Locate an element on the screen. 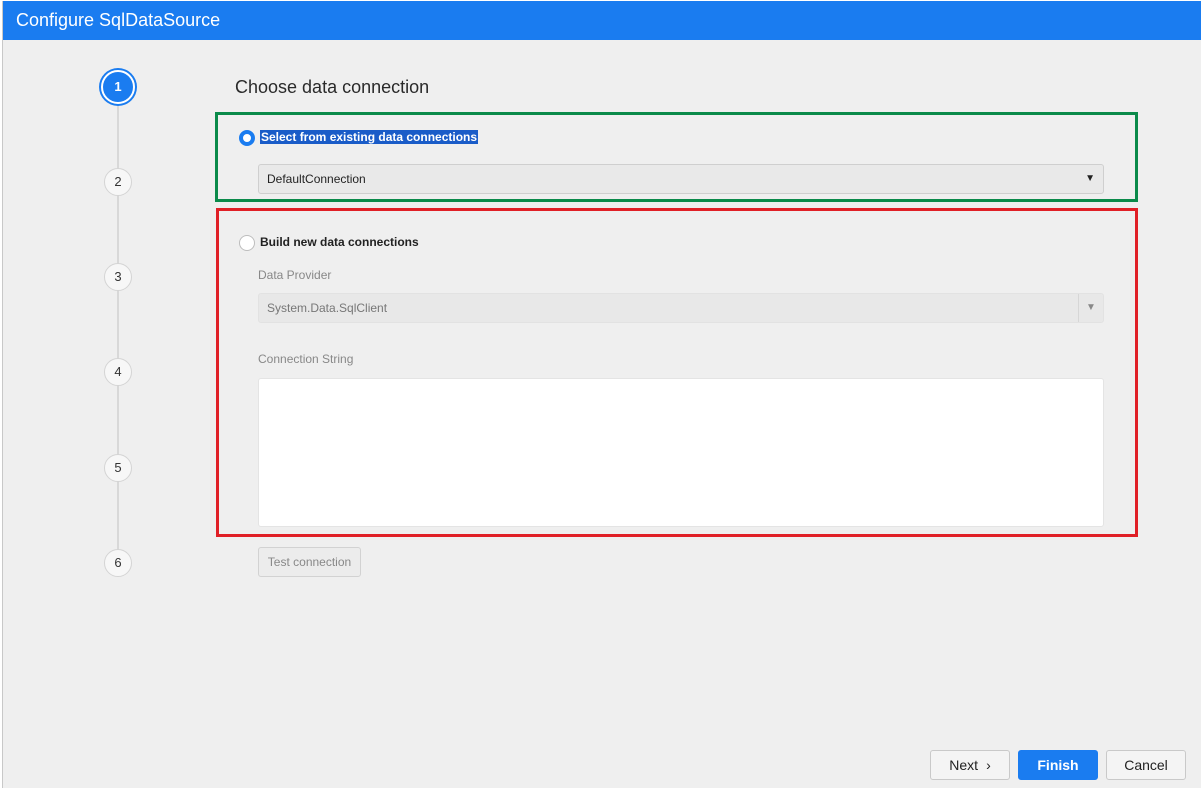 The width and height of the screenshot is (1201, 788). step-6: 6 is located at coordinates (118, 563).